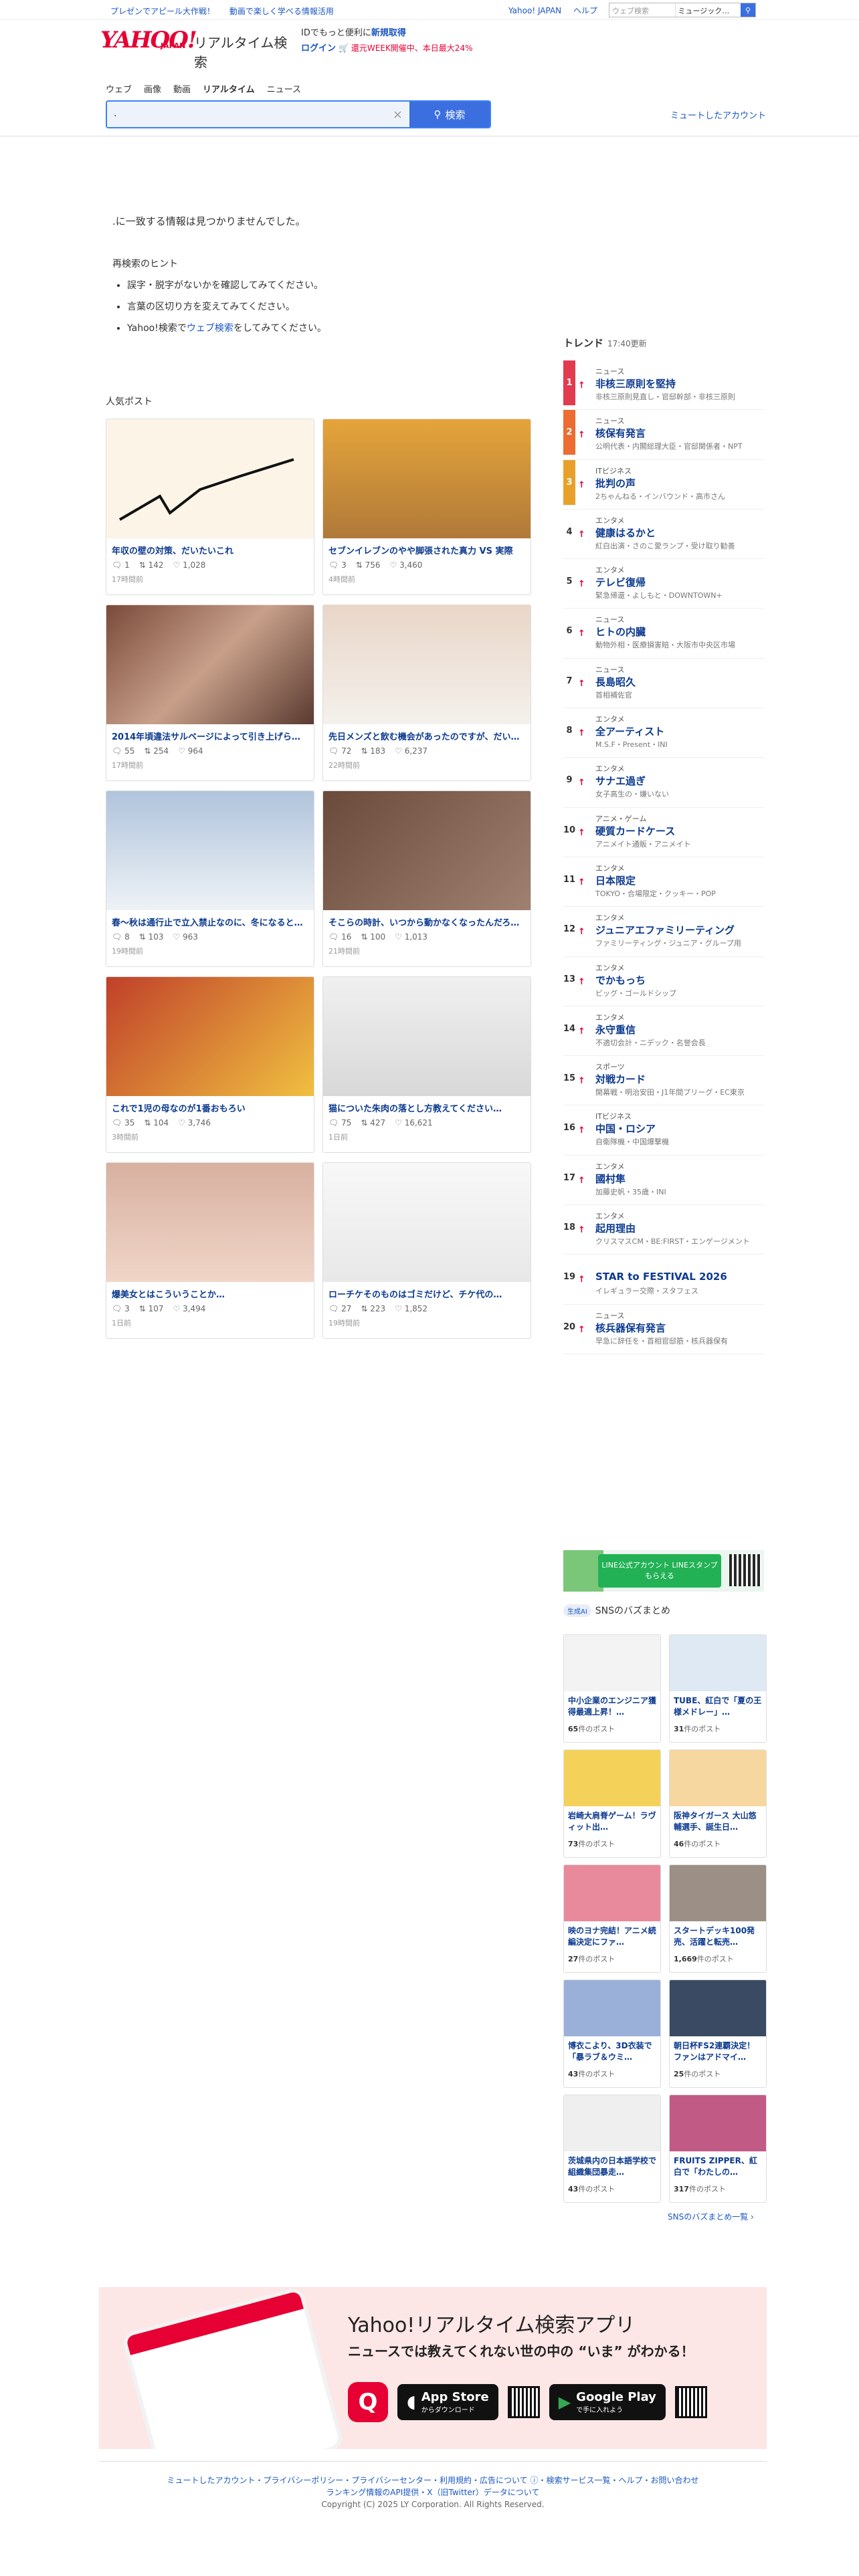 The image size is (859, 2576). What do you see at coordinates (612, 1804) in the screenshot?
I see `sns-card: 岩崎大肩脊ゲーム！ラヴィット出… 73件のポスト` at bounding box center [612, 1804].